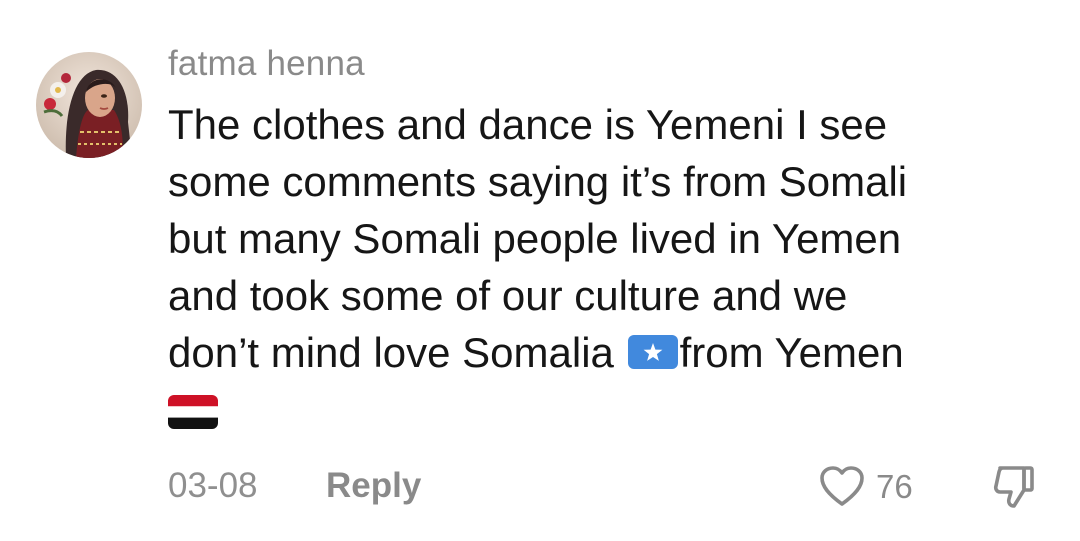 Image resolution: width=1080 pixels, height=541 pixels. What do you see at coordinates (213, 485) in the screenshot?
I see `comment-date: 03-08` at bounding box center [213, 485].